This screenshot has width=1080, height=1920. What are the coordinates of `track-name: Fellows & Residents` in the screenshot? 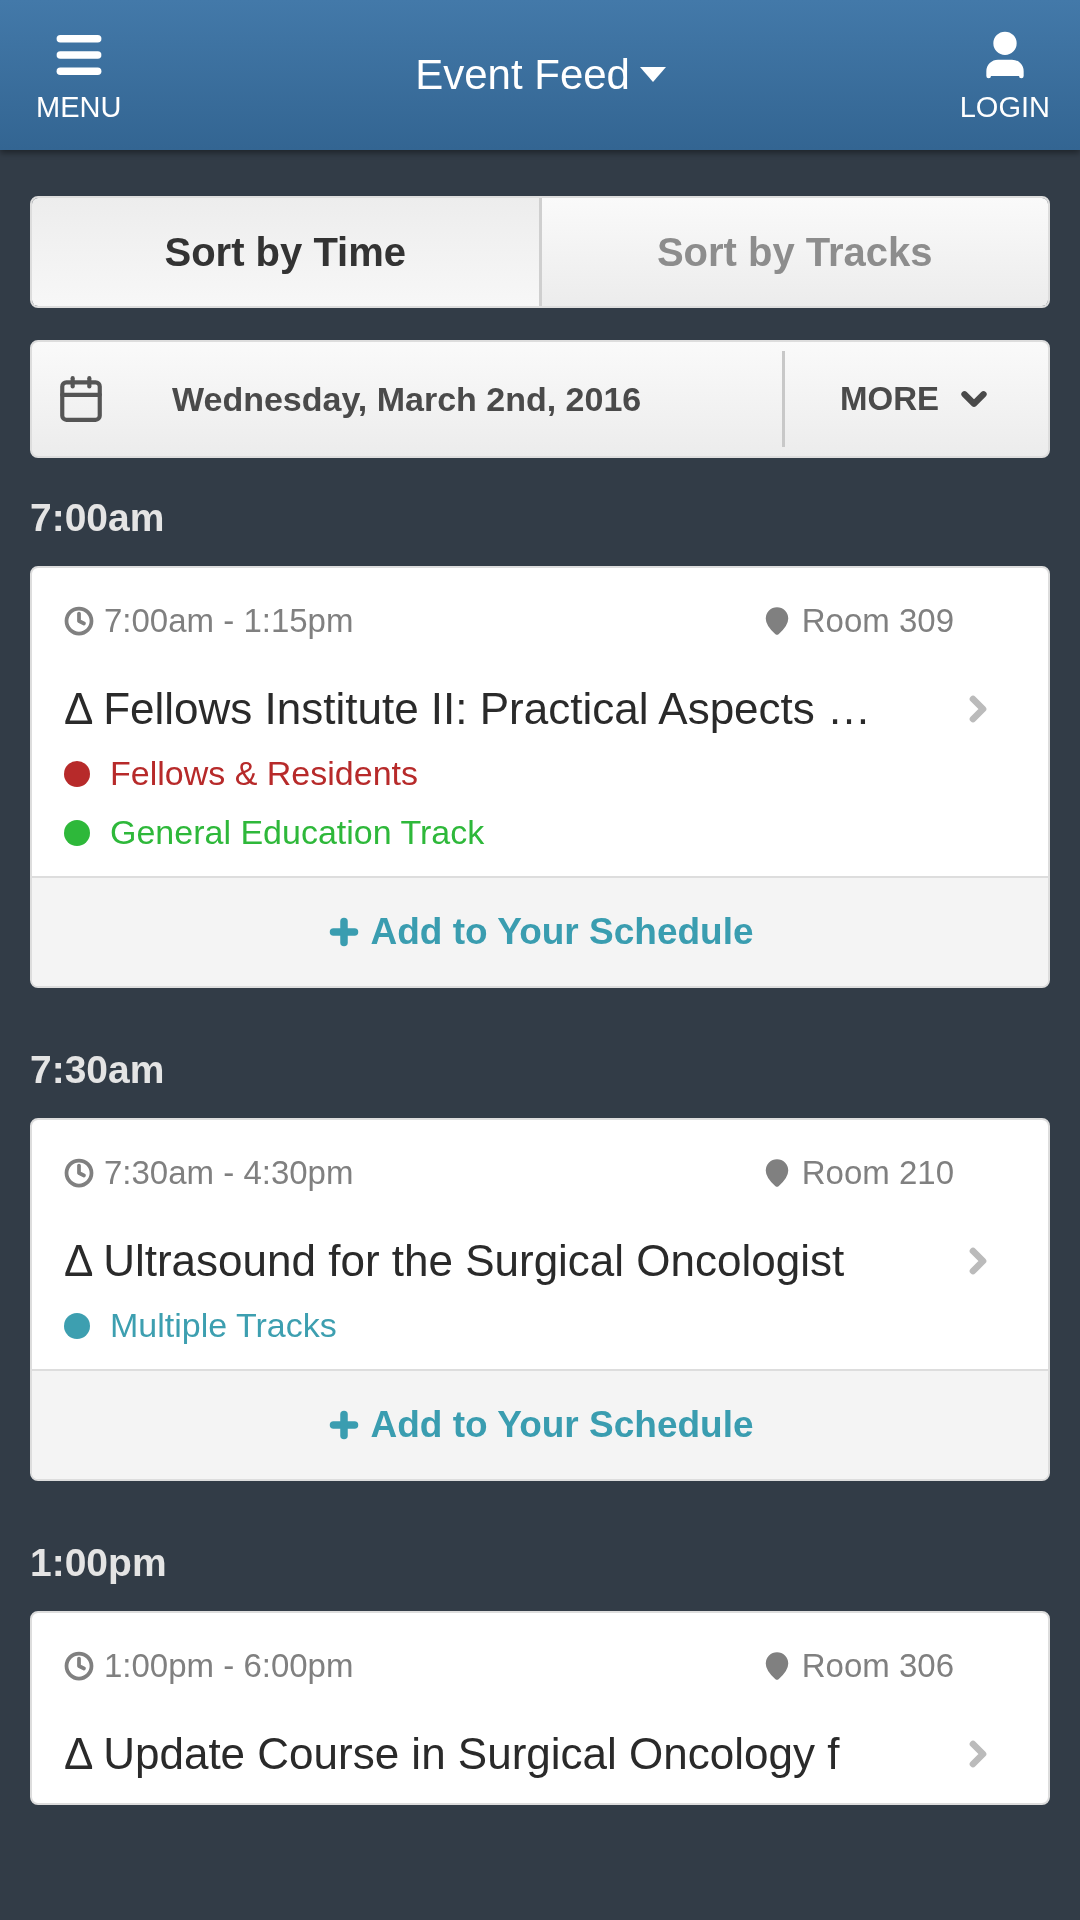 It's located at (264, 773).